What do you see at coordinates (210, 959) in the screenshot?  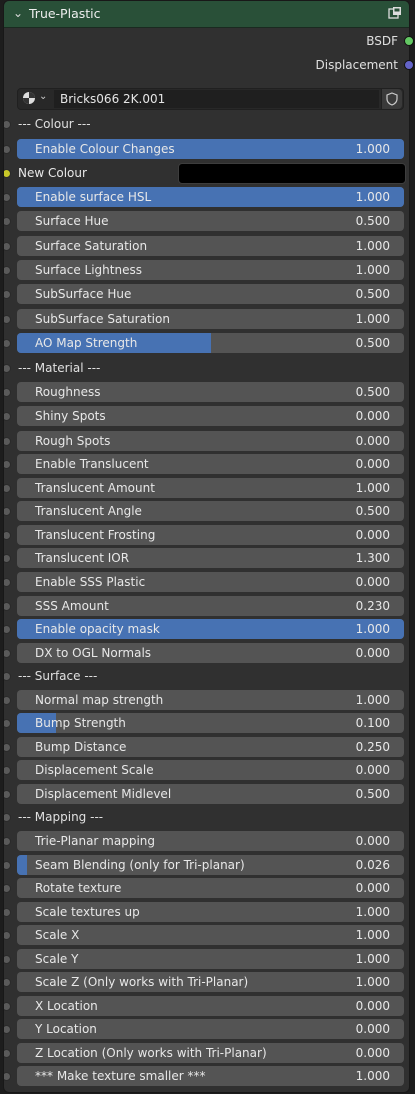 I see `slider-mapping-5: Scale Y 1.000` at bounding box center [210, 959].